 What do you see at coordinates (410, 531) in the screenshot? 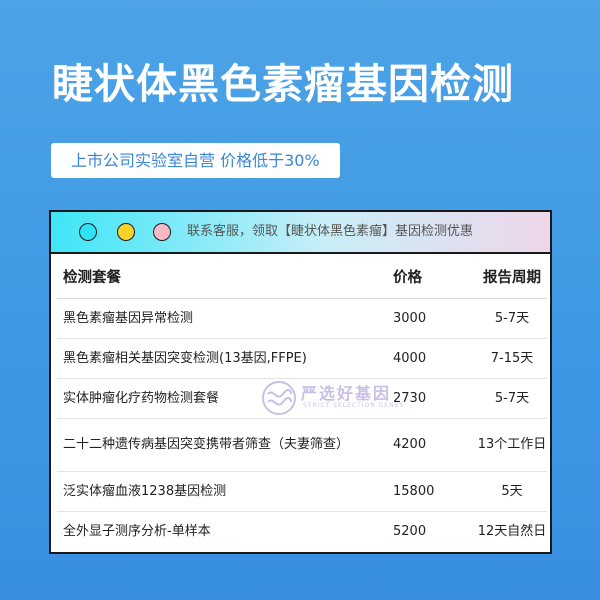
I see `row-price: 5200` at bounding box center [410, 531].